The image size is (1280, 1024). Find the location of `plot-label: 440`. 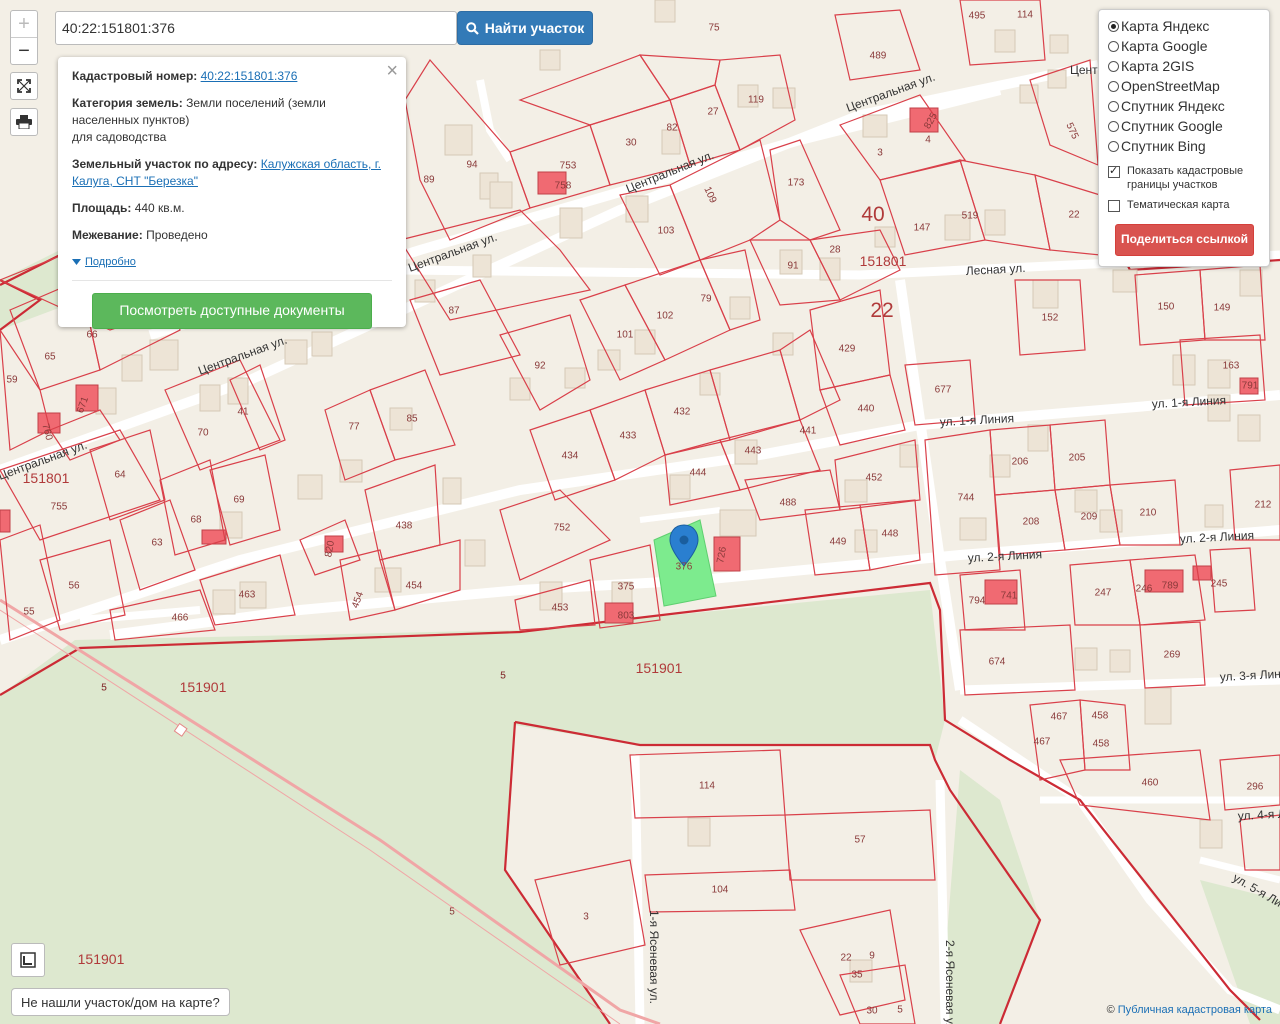

plot-label: 440 is located at coordinates (866, 409).